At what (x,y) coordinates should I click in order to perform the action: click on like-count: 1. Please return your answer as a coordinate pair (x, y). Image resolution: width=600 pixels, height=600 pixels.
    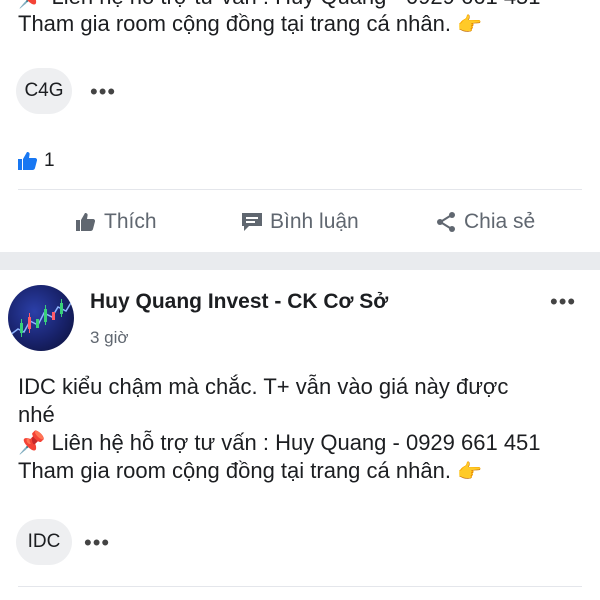
    Looking at the image, I should click on (49, 160).